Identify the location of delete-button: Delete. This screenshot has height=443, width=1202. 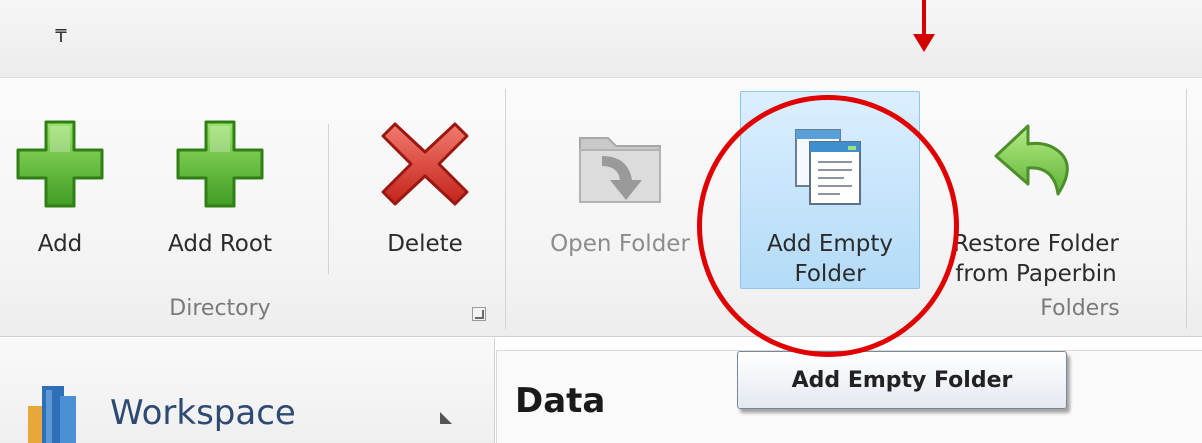
(425, 184).